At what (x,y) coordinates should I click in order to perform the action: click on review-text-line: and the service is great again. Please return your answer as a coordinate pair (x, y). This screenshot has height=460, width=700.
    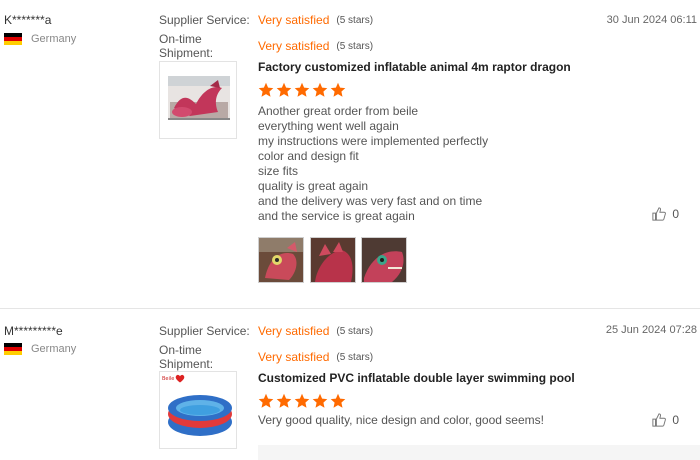
    Looking at the image, I should click on (336, 216).